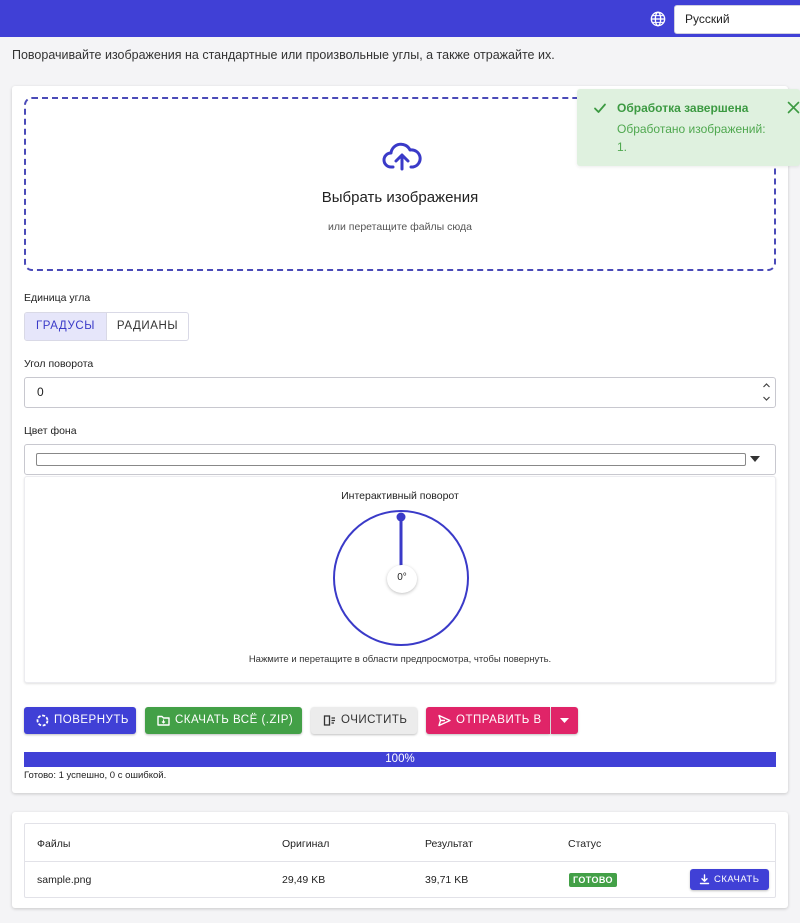 The image size is (800, 923). I want to click on row-result-size: 39,71 KB, so click(447, 880).